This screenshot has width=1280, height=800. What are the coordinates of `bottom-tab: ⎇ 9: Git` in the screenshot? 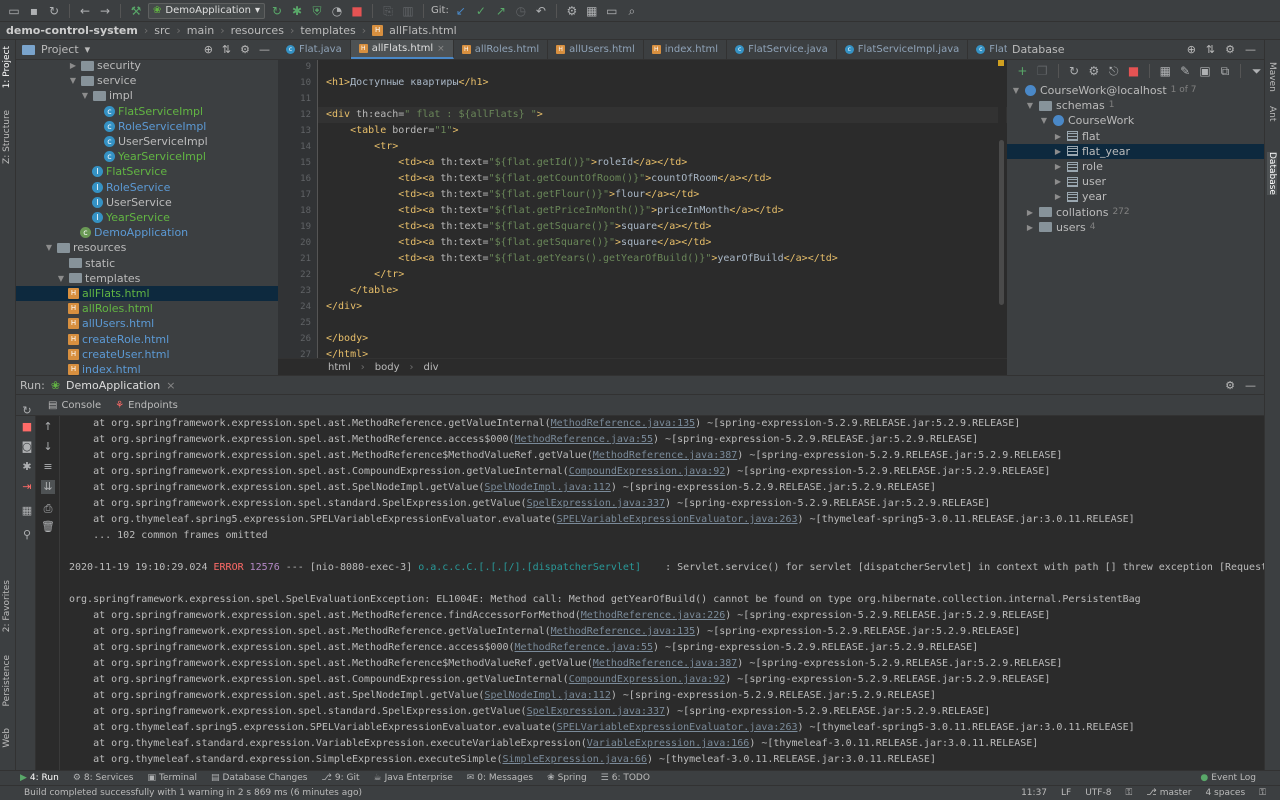 It's located at (341, 778).